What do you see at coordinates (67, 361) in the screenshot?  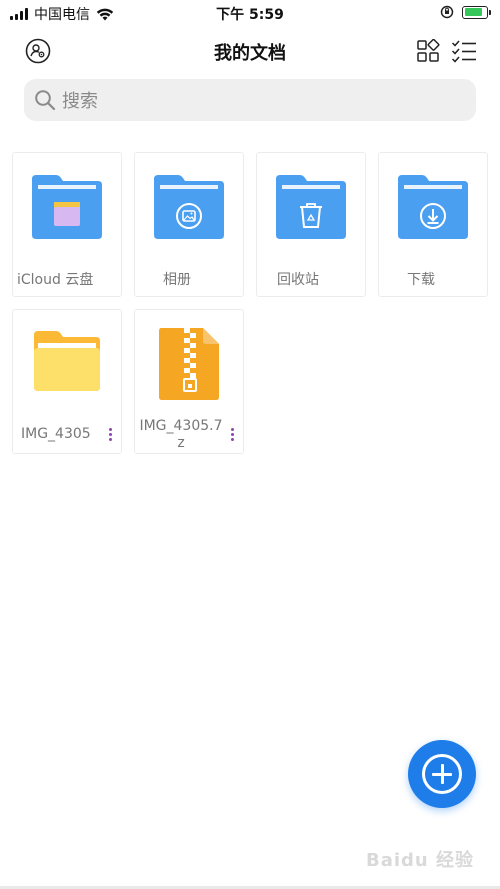 I see `yellow-folder-icon` at bounding box center [67, 361].